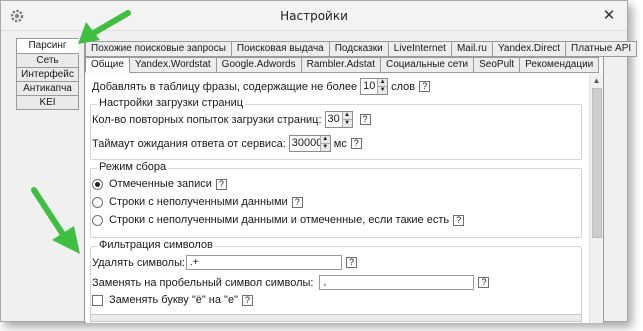 Image resolution: width=643 pixels, height=331 pixels. Describe the element at coordinates (397, 282) in the screenshot. I see `replace-chars-input: ,` at that location.